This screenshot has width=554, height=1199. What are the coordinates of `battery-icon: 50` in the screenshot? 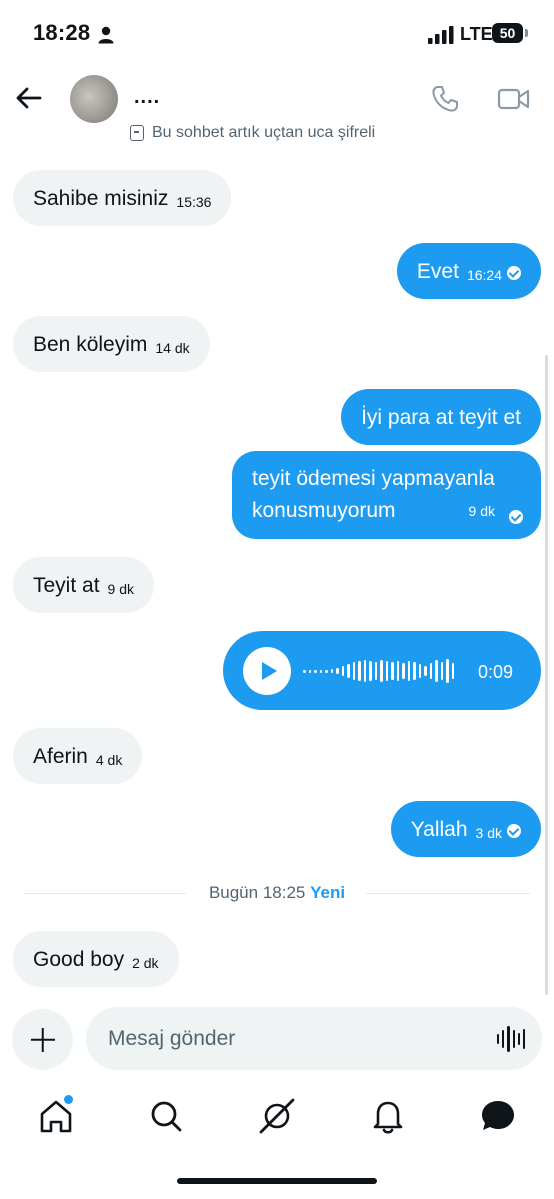 It's located at (510, 34).